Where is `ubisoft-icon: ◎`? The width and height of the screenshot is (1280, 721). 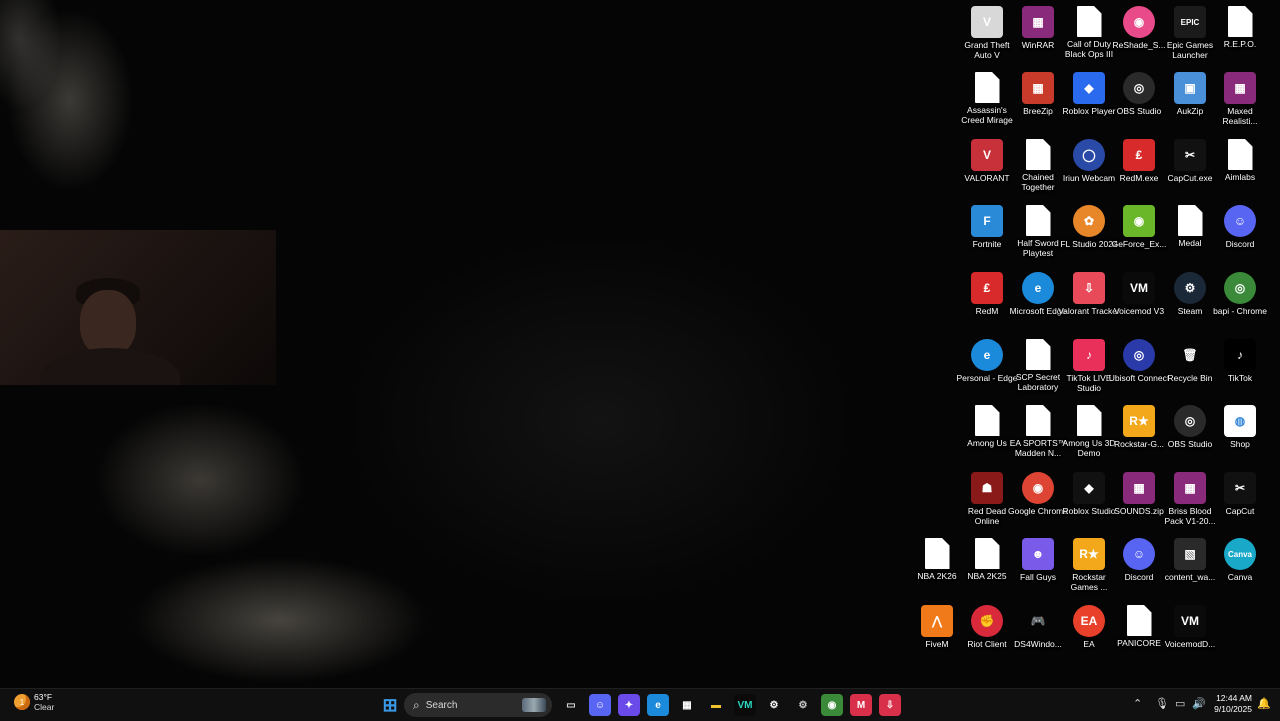 ubisoft-icon: ◎ is located at coordinates (1139, 355).